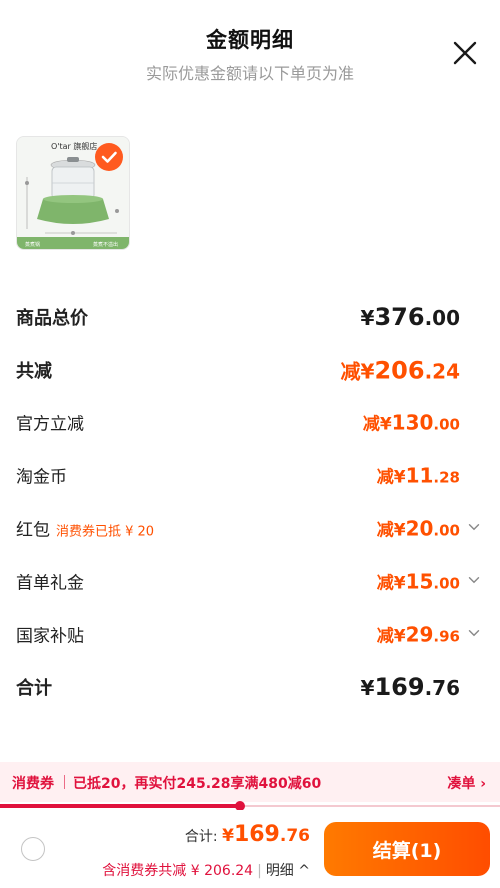 The height and width of the screenshot is (888, 500). I want to click on amount-dec: .24, so click(442, 371).